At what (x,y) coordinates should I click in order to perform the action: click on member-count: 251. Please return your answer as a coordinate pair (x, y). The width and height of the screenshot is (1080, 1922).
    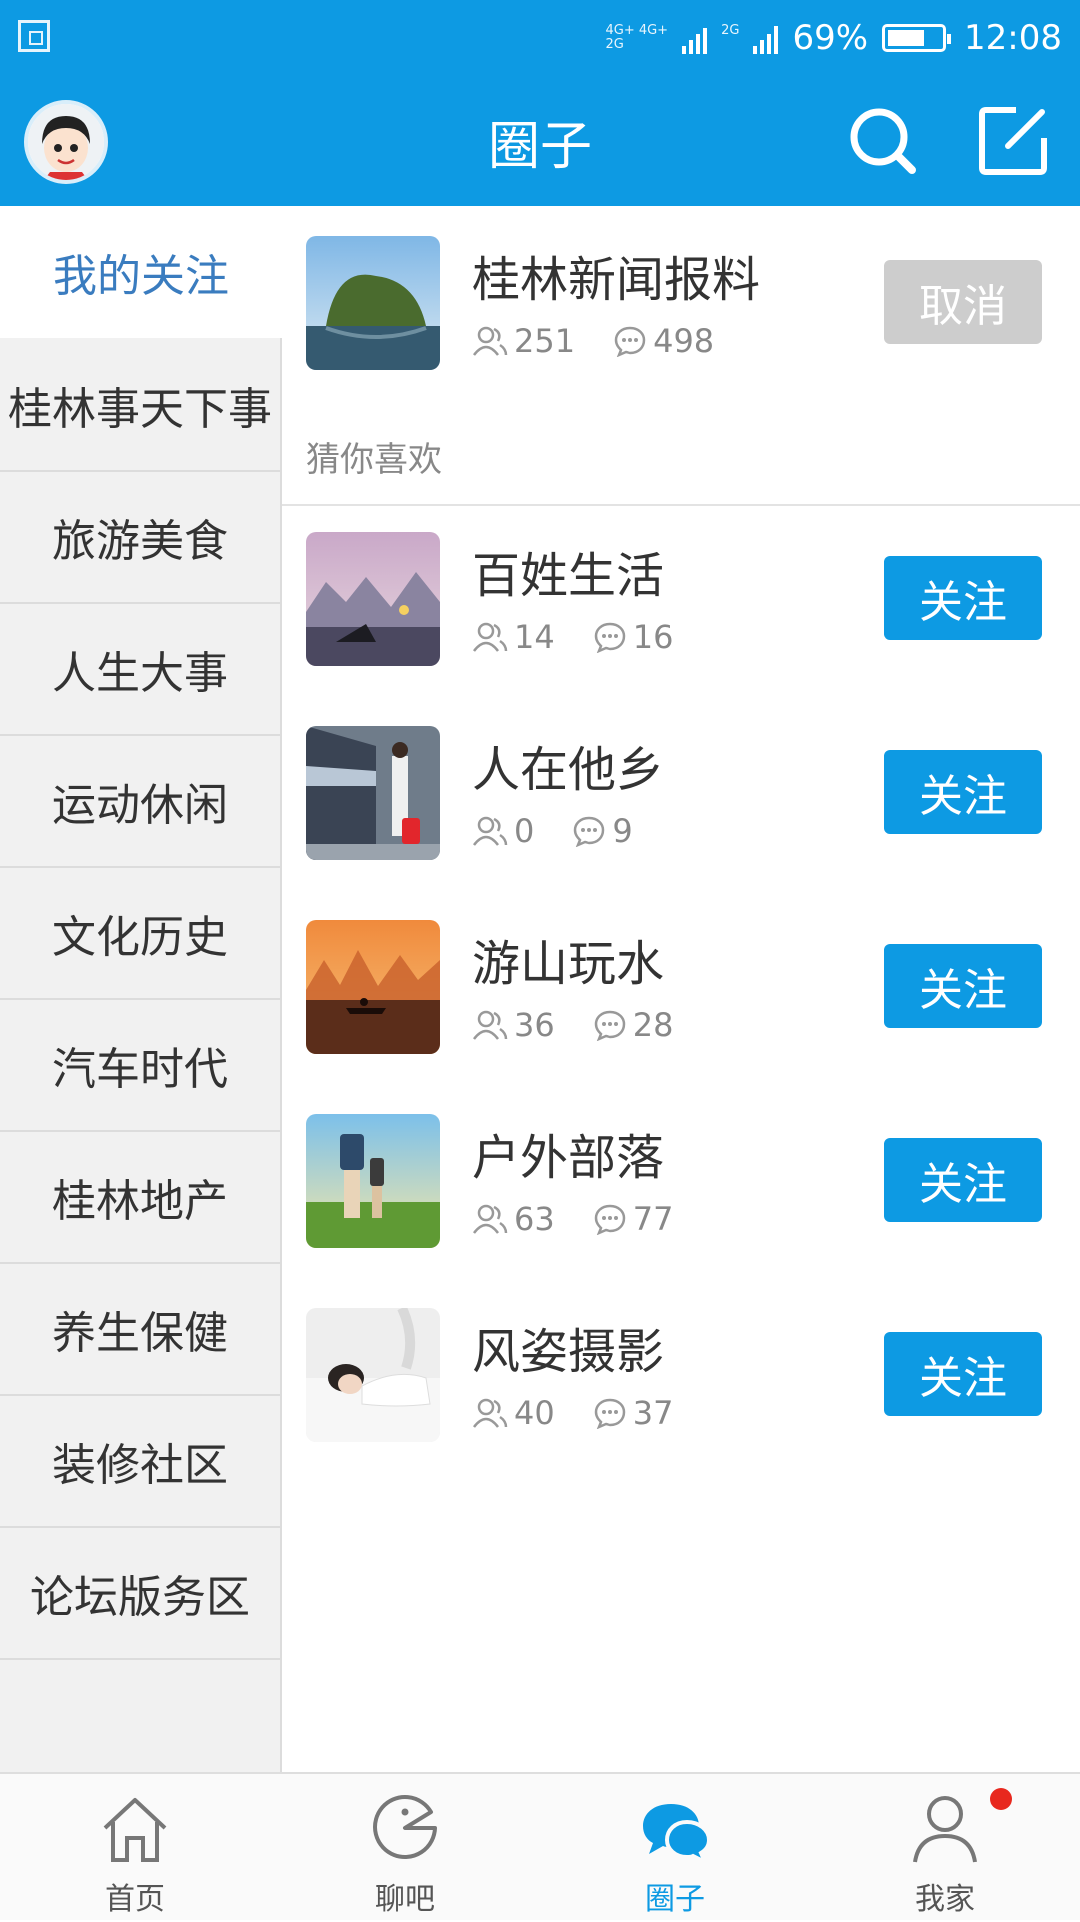
    Looking at the image, I should click on (523, 341).